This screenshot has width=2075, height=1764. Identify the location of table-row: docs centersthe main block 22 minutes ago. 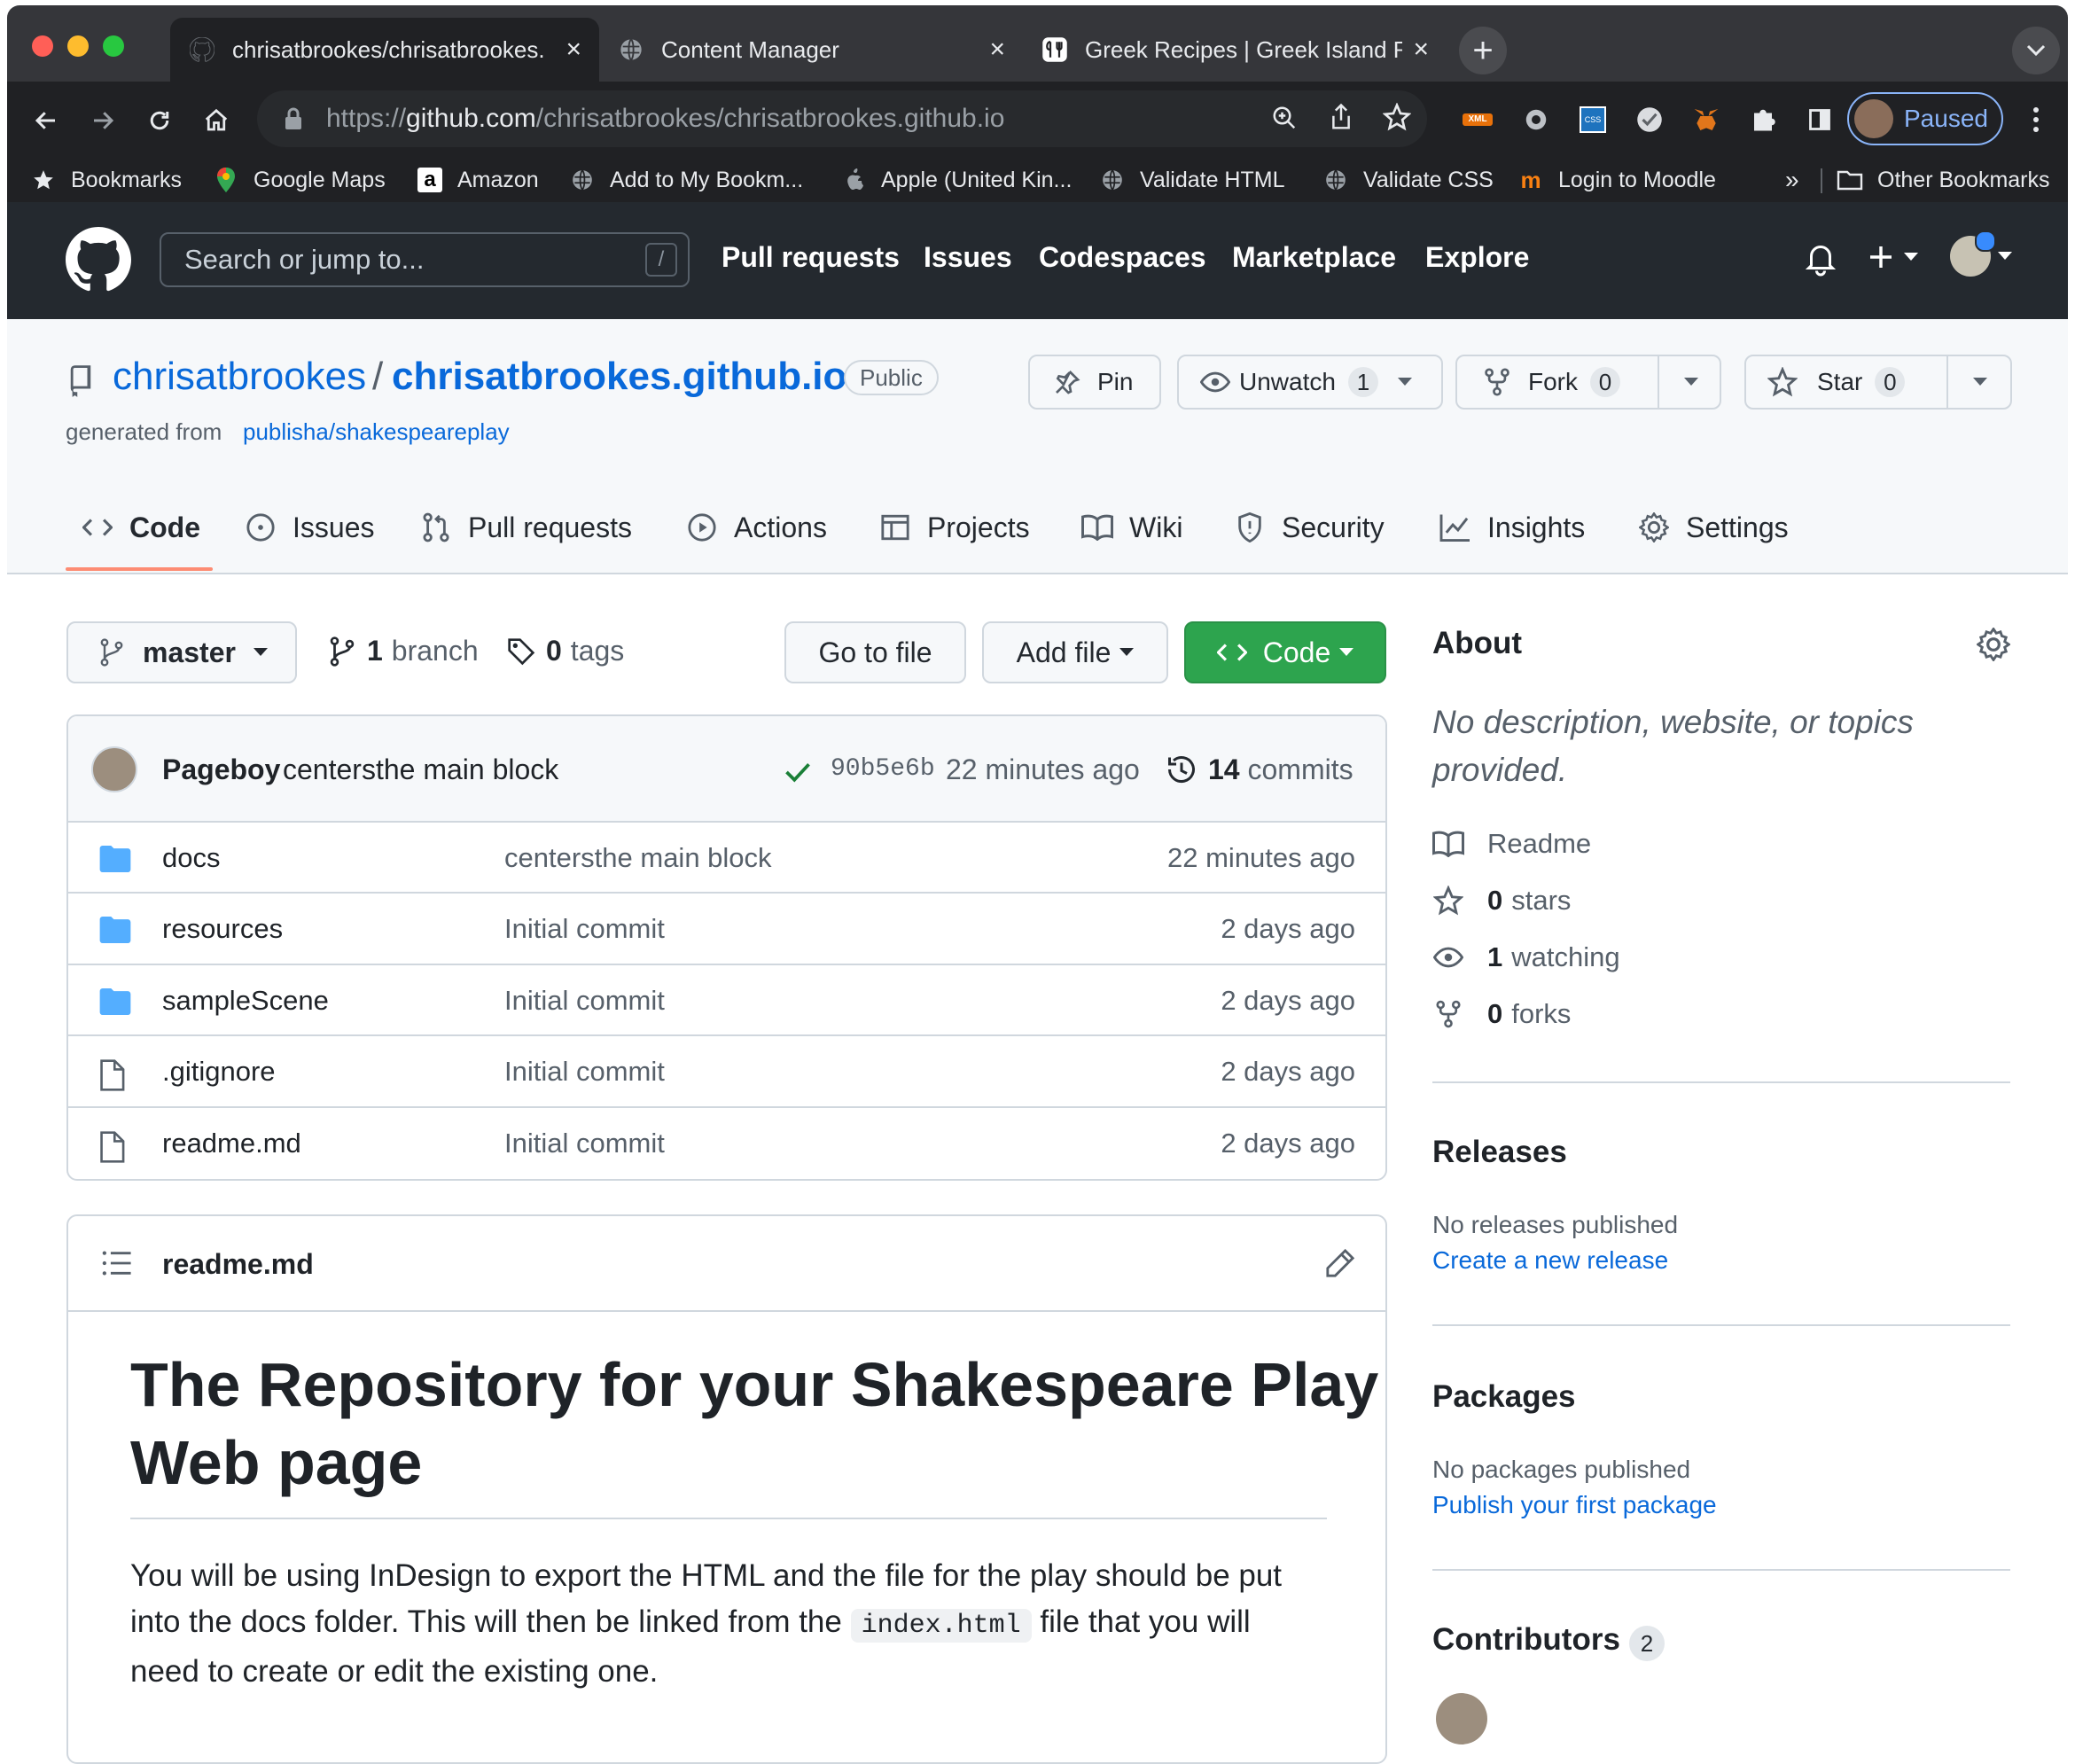
(726, 857).